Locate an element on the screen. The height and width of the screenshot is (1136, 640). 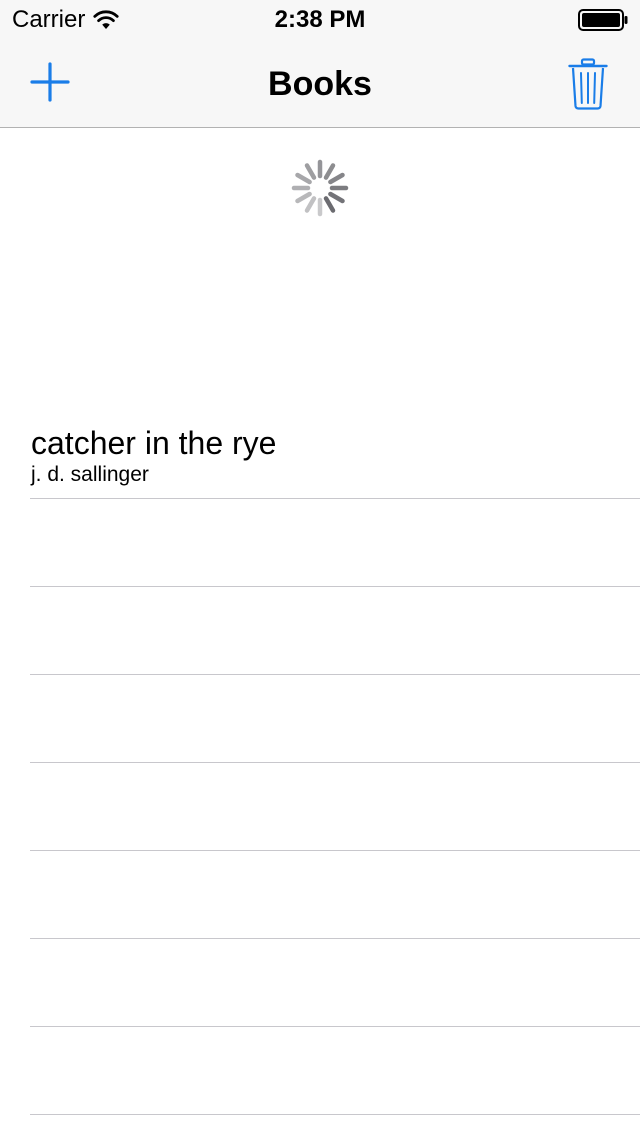
status-time: 2:38 PM is located at coordinates (320, 19).